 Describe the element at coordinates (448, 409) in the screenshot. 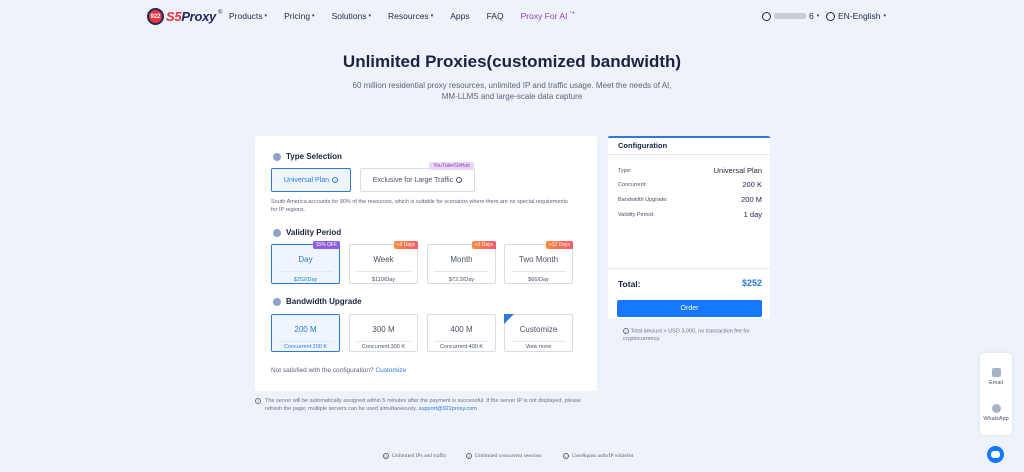

I see `support-email-link: support@922proxy.com` at that location.